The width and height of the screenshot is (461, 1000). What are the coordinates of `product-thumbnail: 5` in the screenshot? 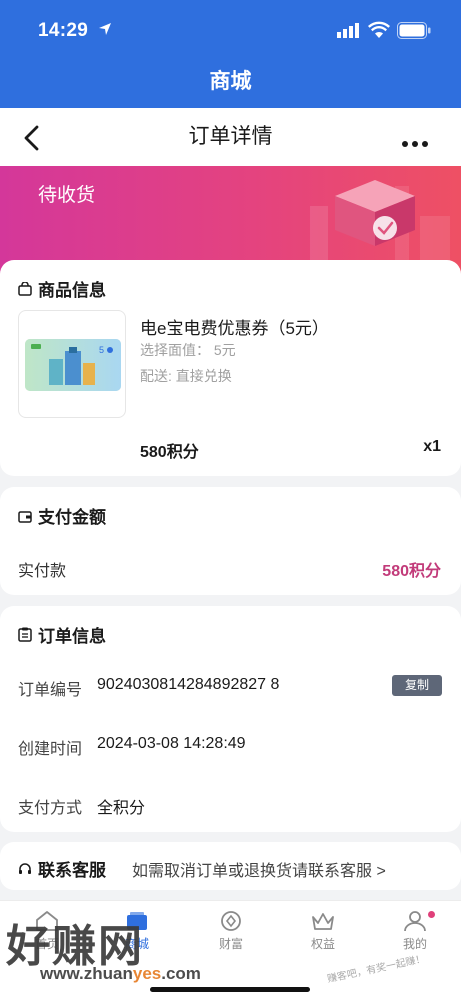 It's located at (72, 364).